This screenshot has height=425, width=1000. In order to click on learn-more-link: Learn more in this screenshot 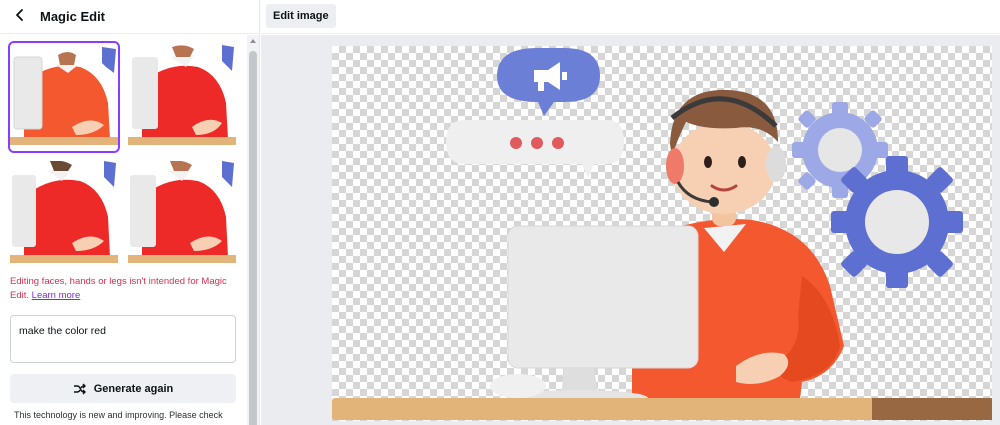, I will do `click(56, 295)`.